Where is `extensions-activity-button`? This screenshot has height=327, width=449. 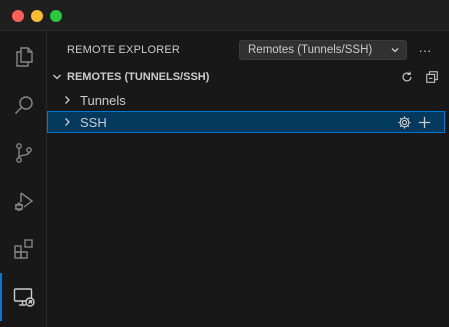 extensions-activity-button is located at coordinates (23, 249).